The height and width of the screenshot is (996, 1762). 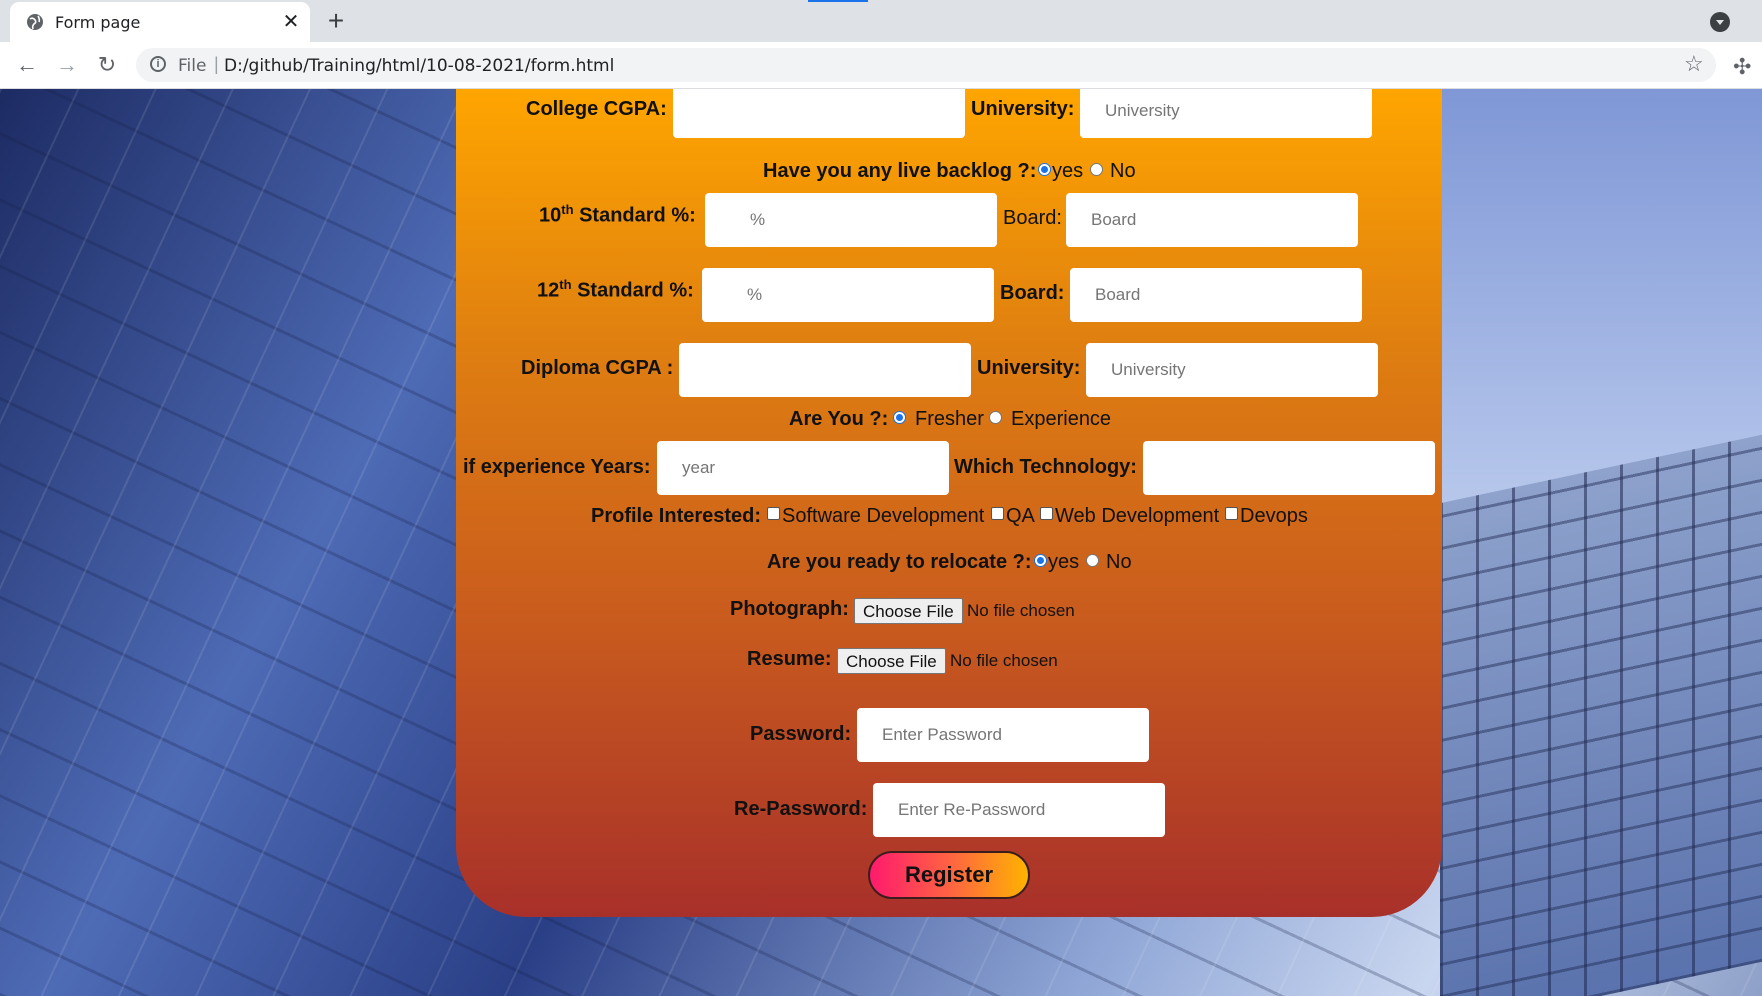 I want to click on tenth-board-label: Board:, so click(x=1032, y=218).